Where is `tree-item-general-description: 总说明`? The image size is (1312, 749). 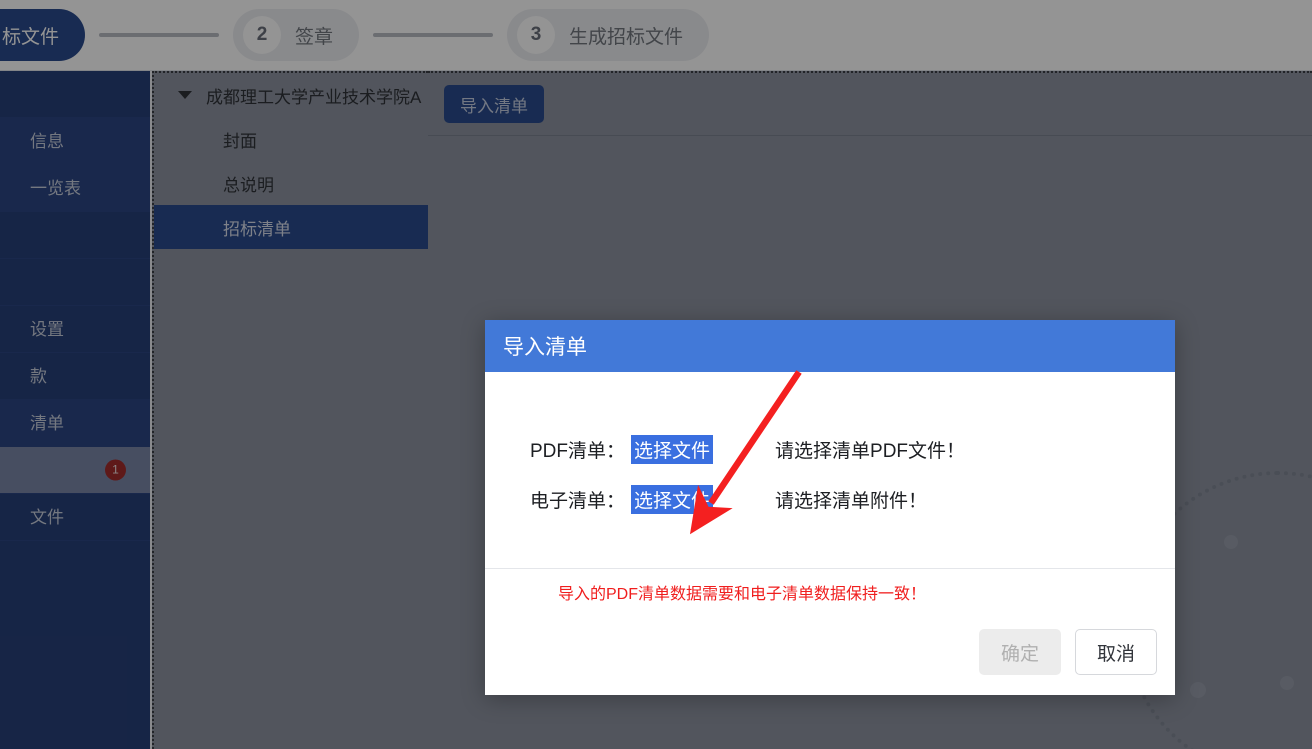 tree-item-general-description: 总说明 is located at coordinates (291, 183).